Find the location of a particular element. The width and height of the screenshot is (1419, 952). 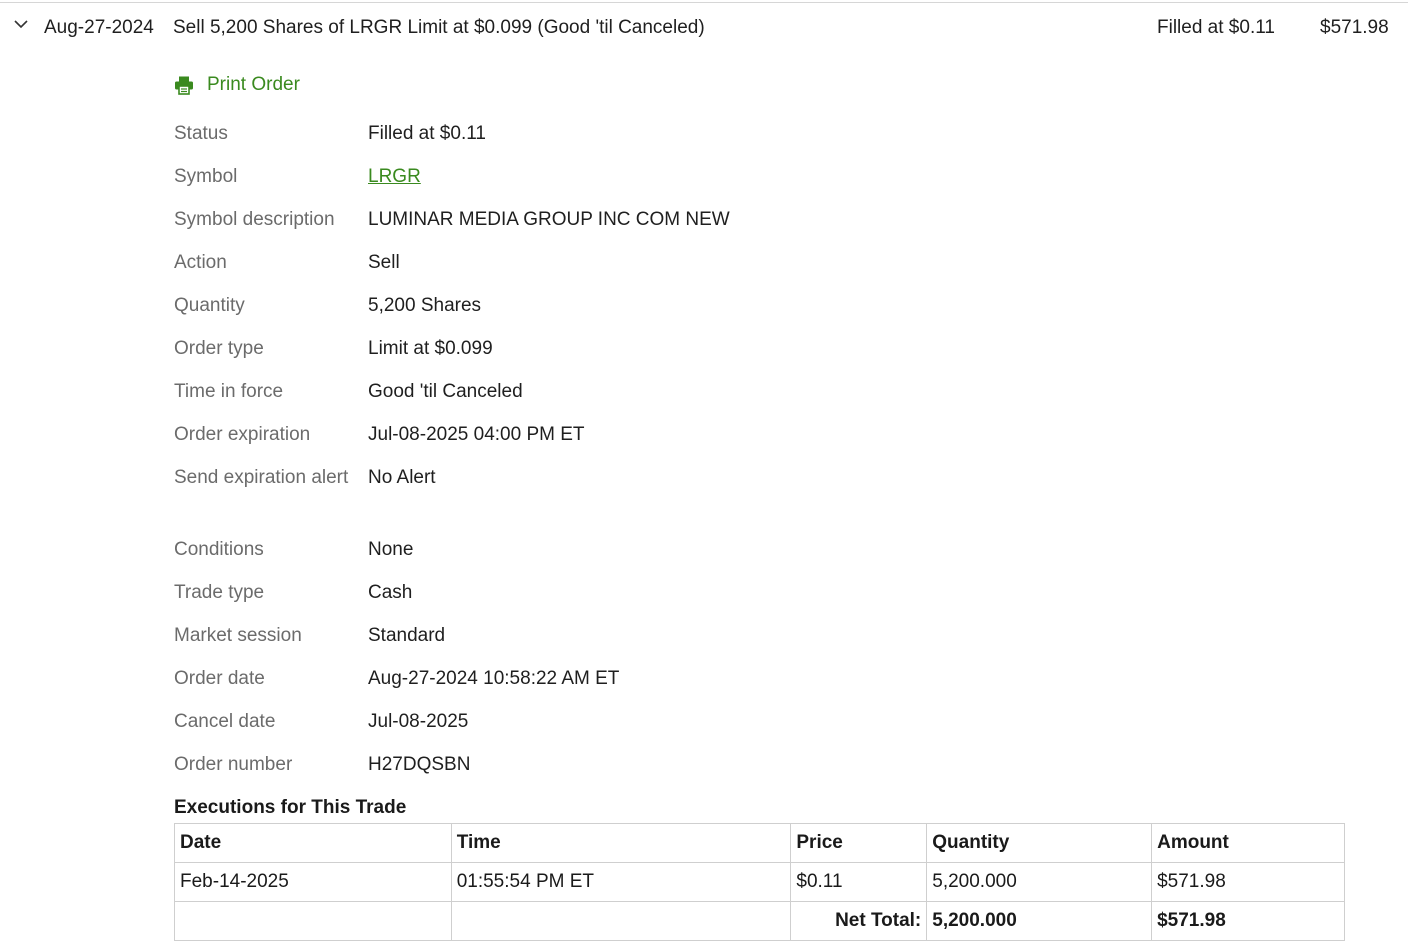

detail-label: Time in force is located at coordinates (229, 391).